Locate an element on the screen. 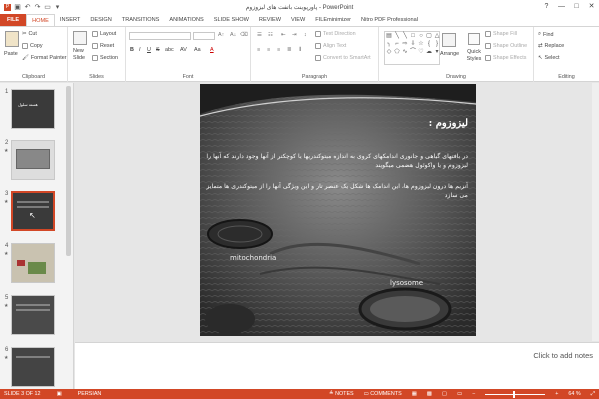 The width and height of the screenshot is (599, 399). line-spacing-icon: ↕ is located at coordinates (305, 35).